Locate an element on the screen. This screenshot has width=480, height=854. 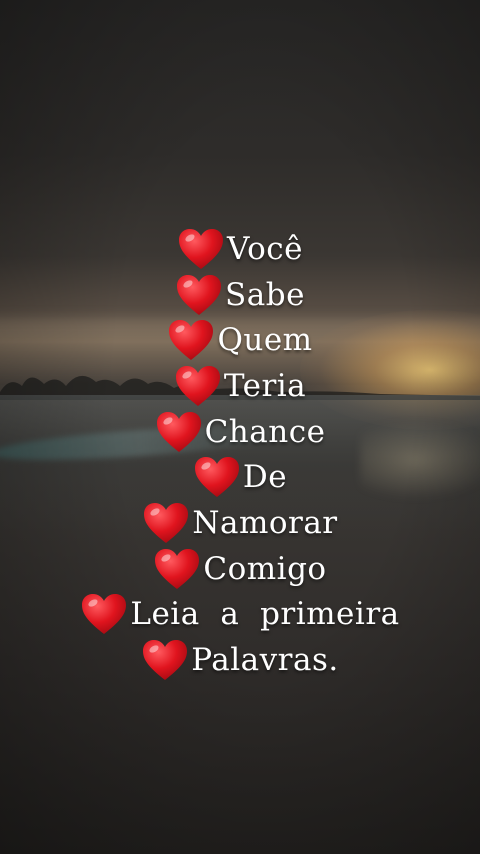
poem-line: Teria is located at coordinates (240, 386).